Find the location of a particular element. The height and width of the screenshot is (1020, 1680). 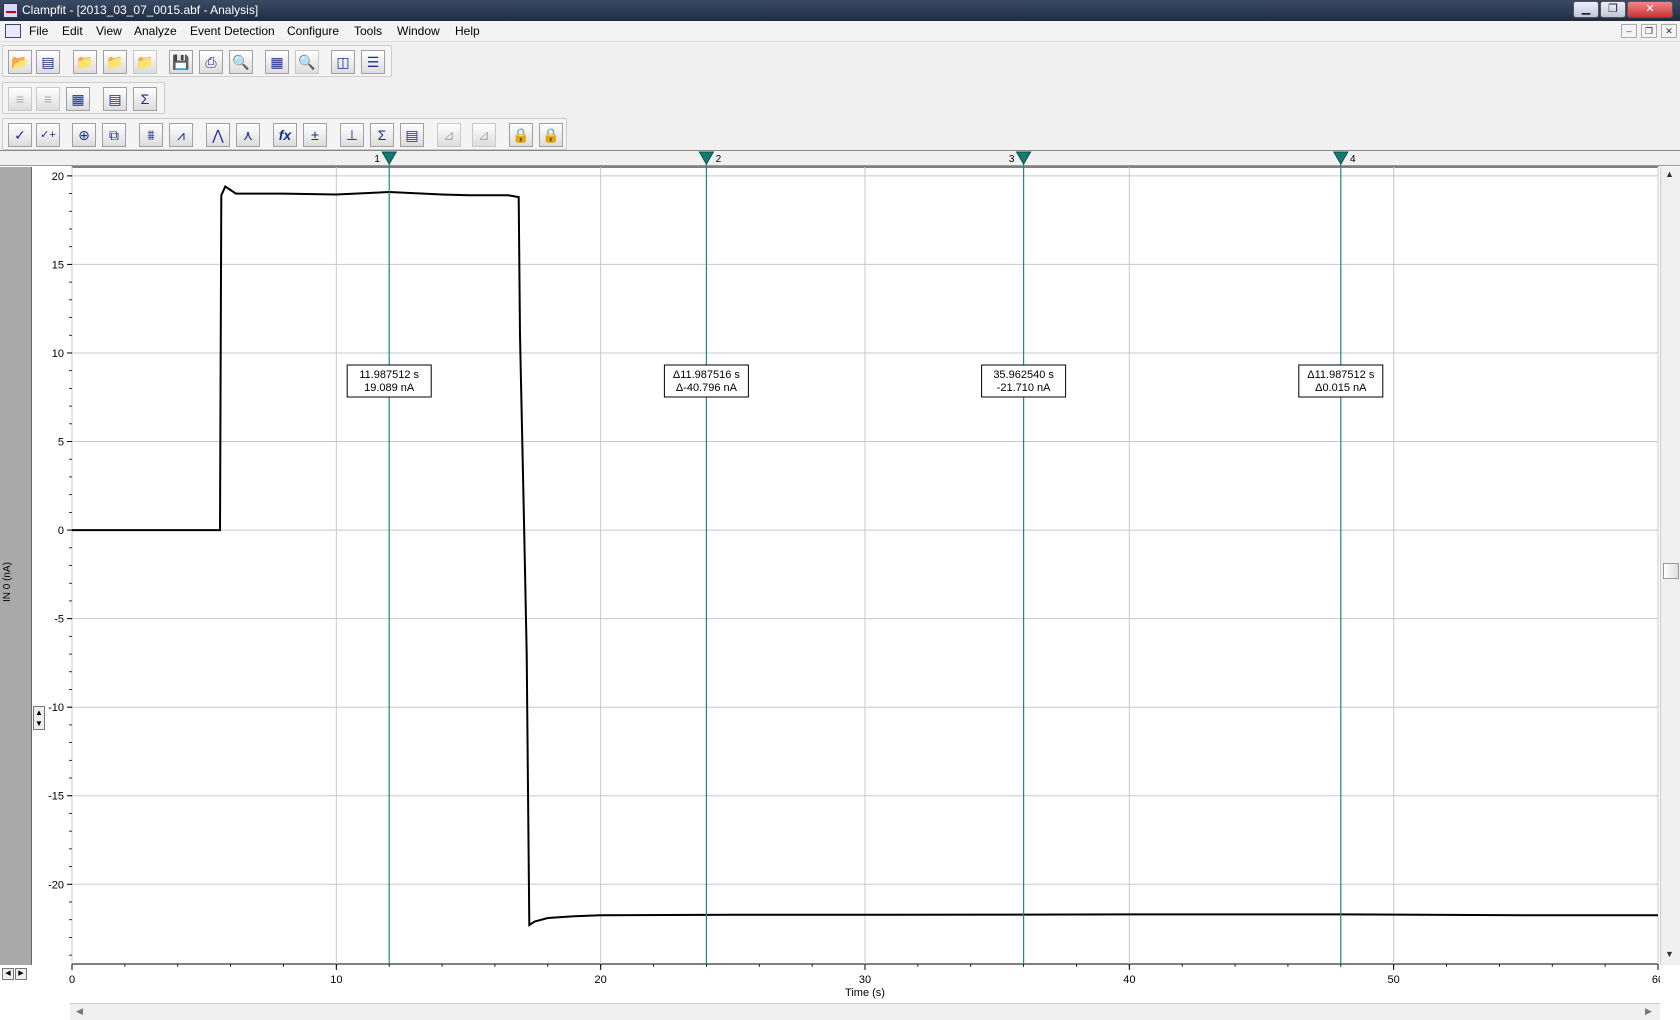

cursor-1-handle is located at coordinates (389, 158).